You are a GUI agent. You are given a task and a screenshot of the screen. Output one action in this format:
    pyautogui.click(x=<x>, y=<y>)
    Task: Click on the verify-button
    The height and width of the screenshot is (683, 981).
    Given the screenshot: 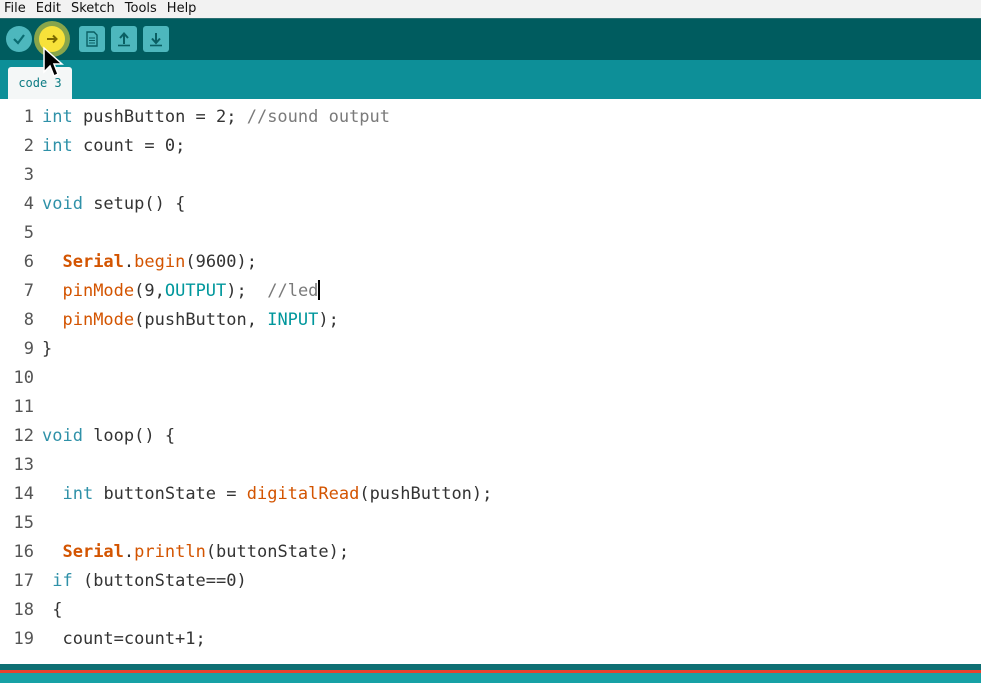 What is the action you would take?
    pyautogui.click(x=19, y=39)
    